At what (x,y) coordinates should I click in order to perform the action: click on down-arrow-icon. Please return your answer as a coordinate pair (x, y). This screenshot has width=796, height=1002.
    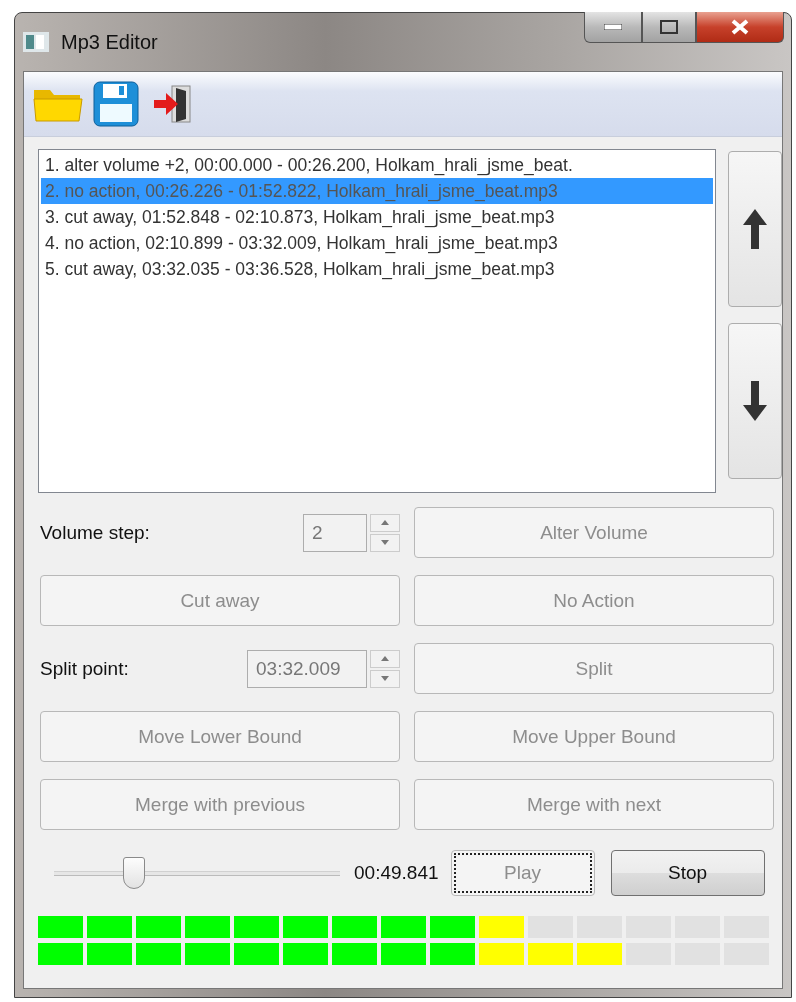
    Looking at the image, I should click on (755, 401).